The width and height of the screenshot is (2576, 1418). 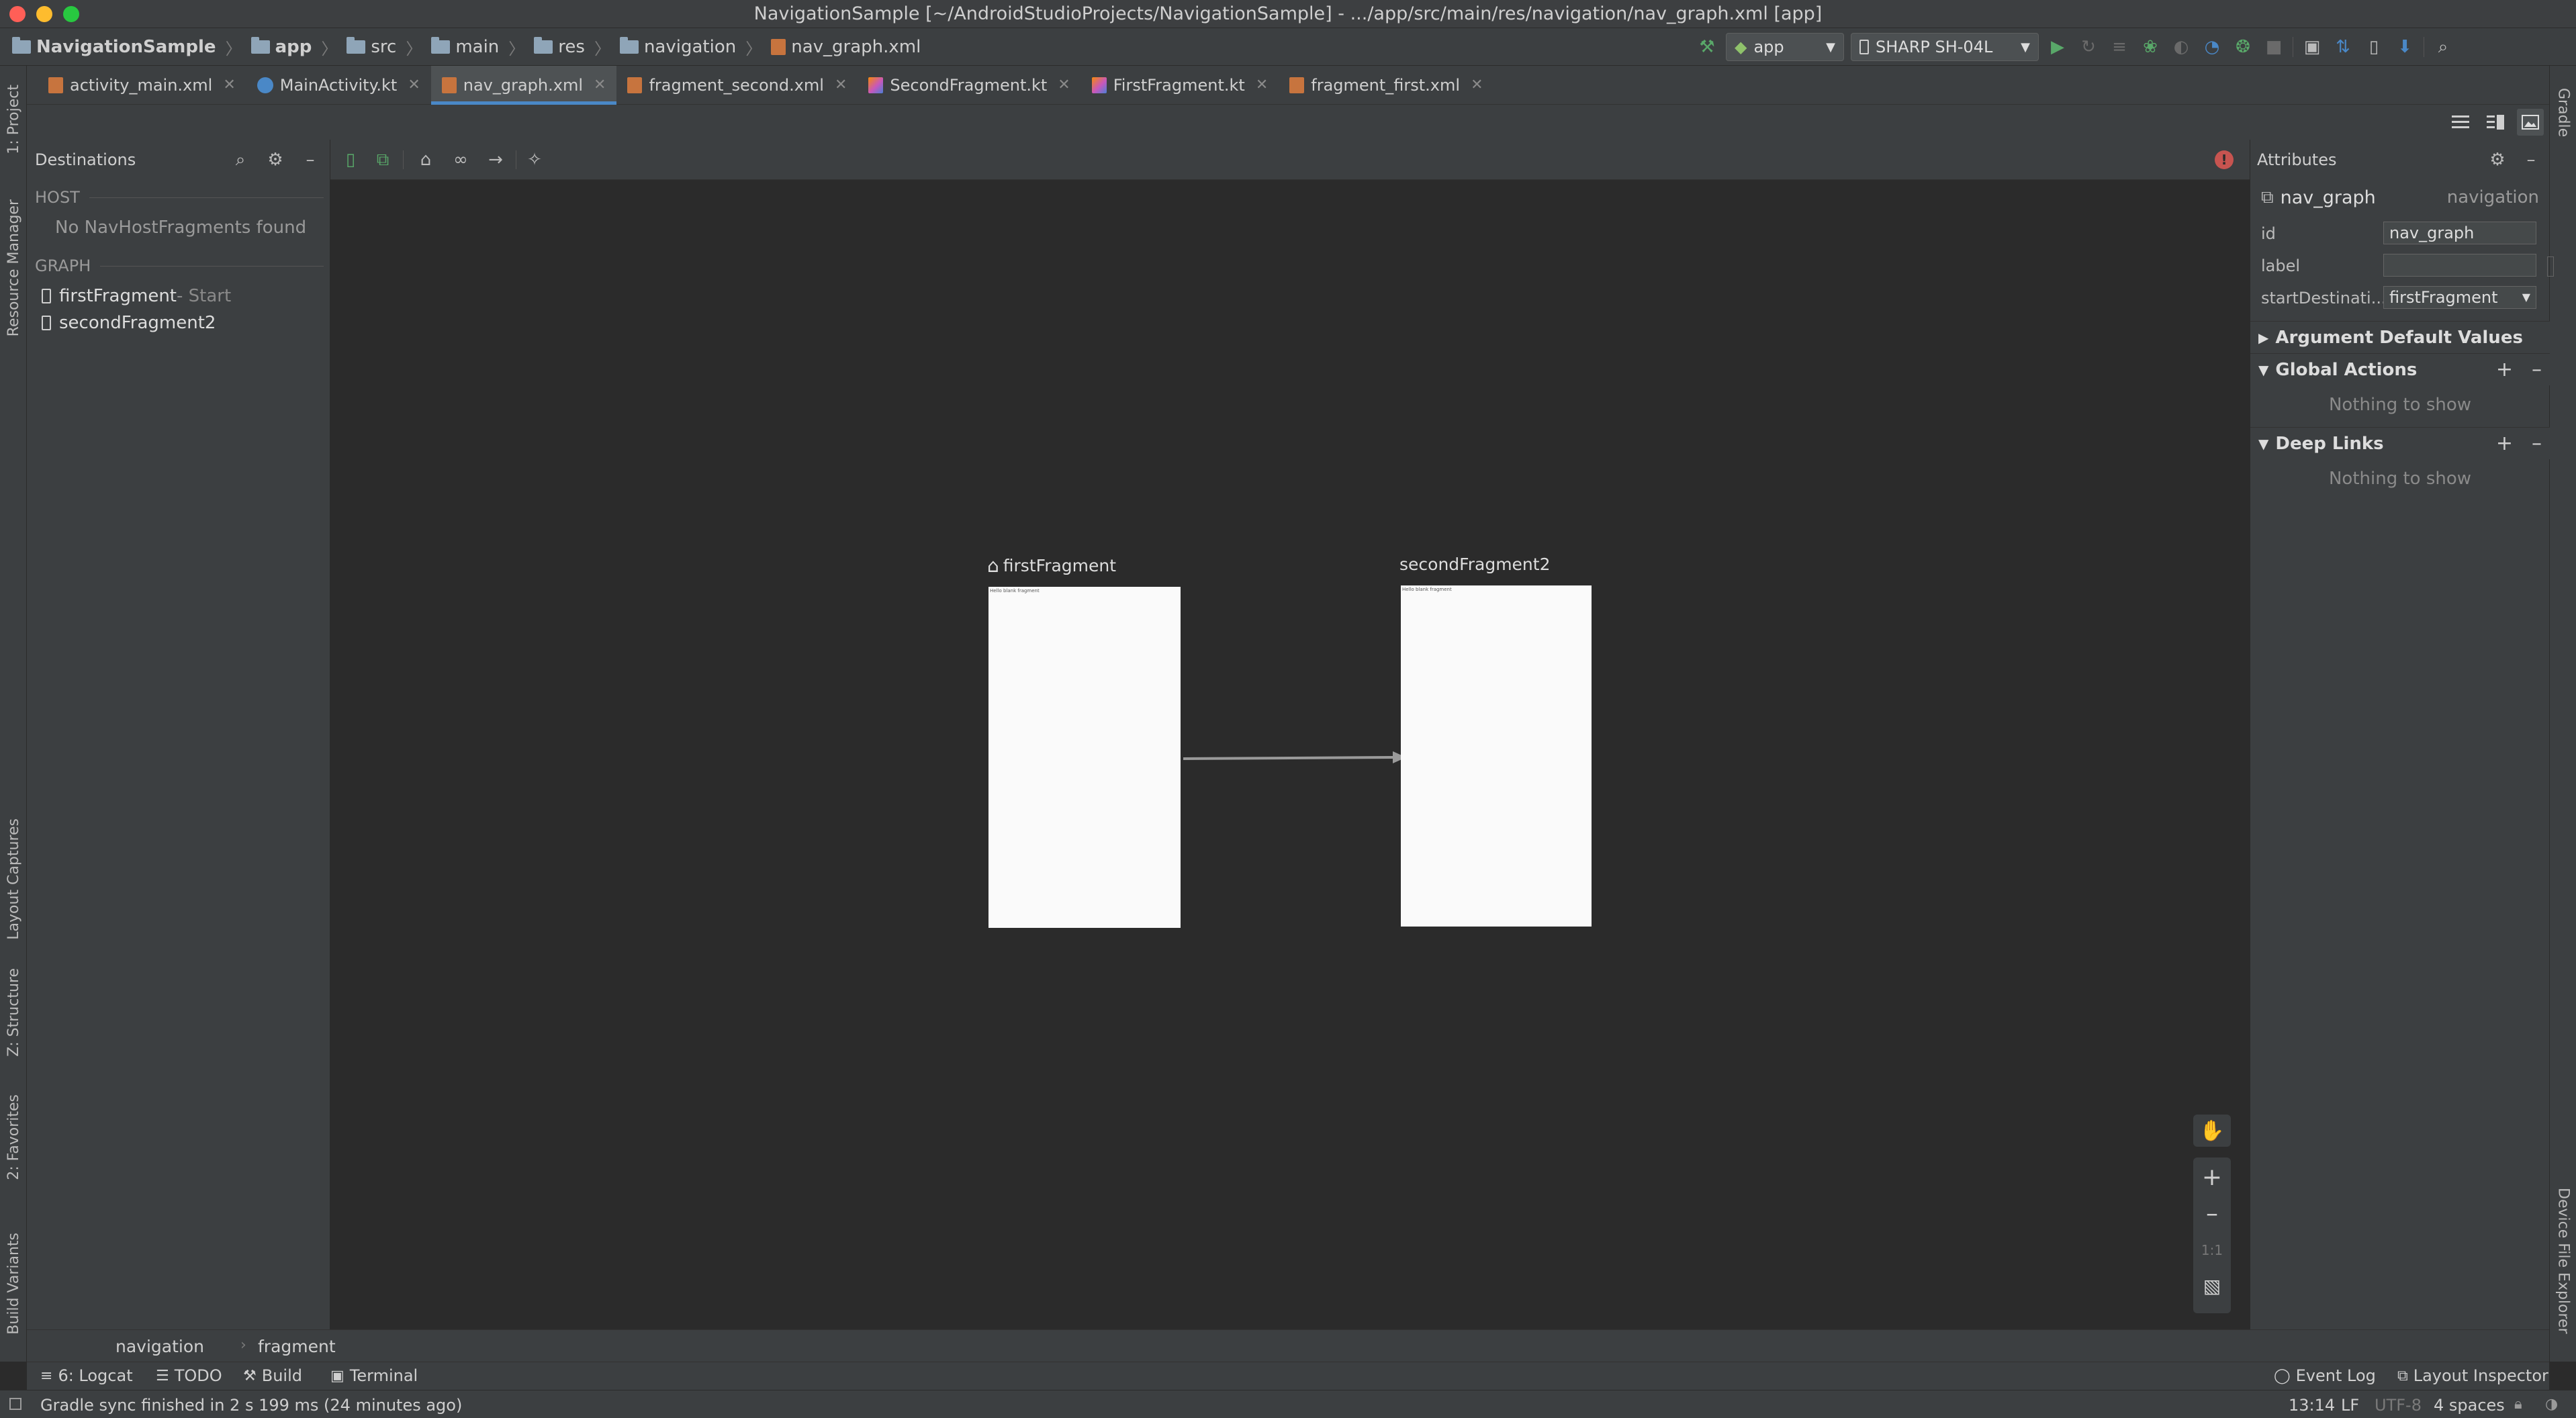 What do you see at coordinates (677, 47) in the screenshot?
I see `crumb-navigation: navigation` at bounding box center [677, 47].